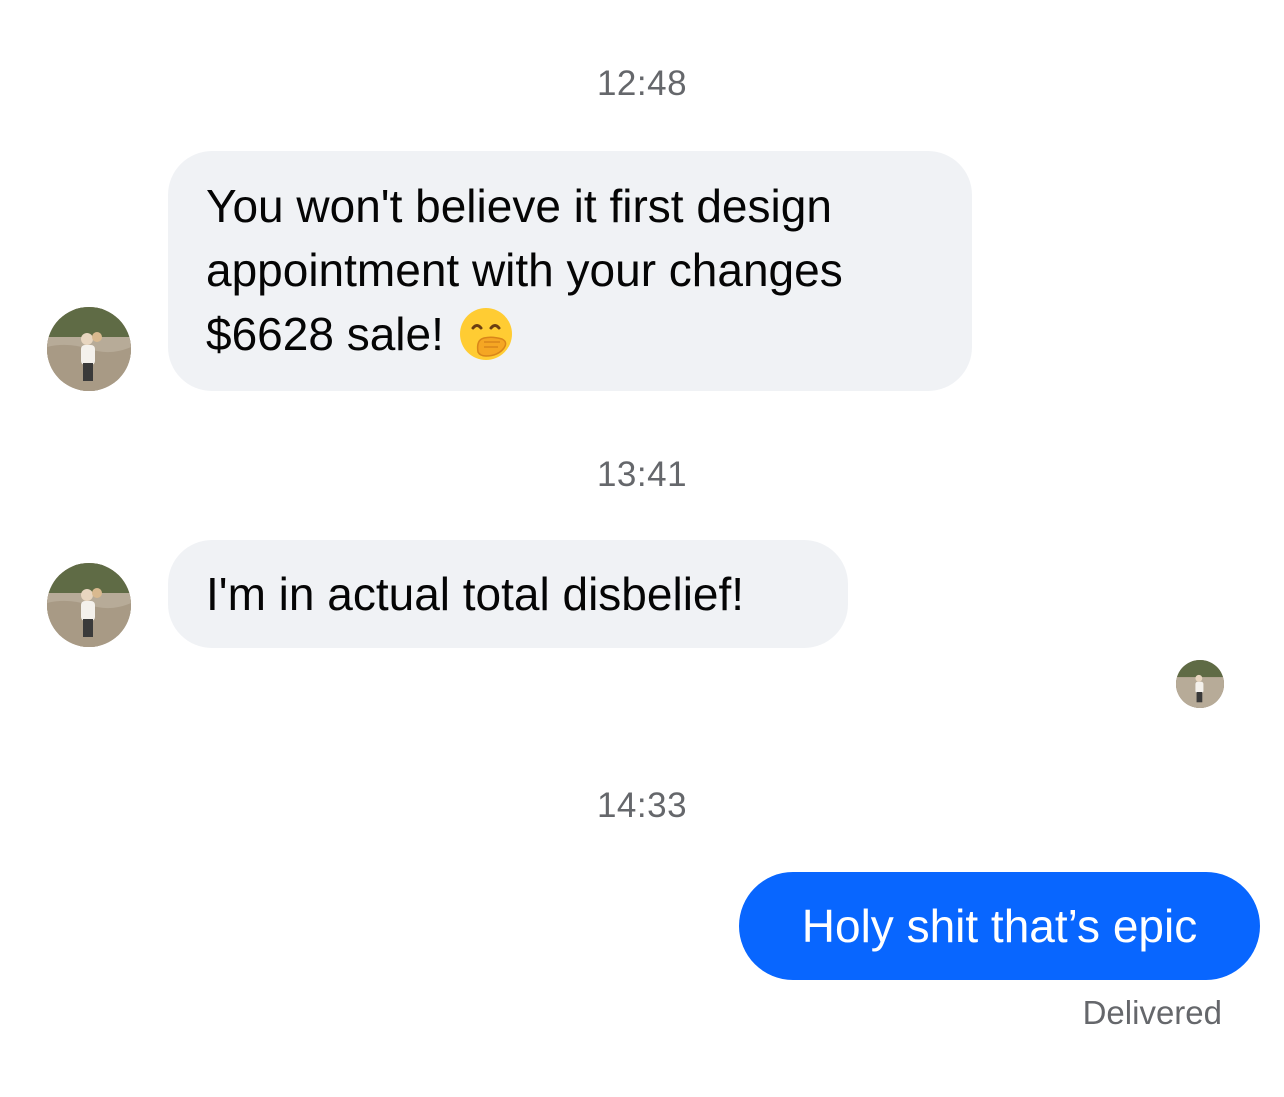  I want to click on timestamp: 13:41, so click(642, 474).